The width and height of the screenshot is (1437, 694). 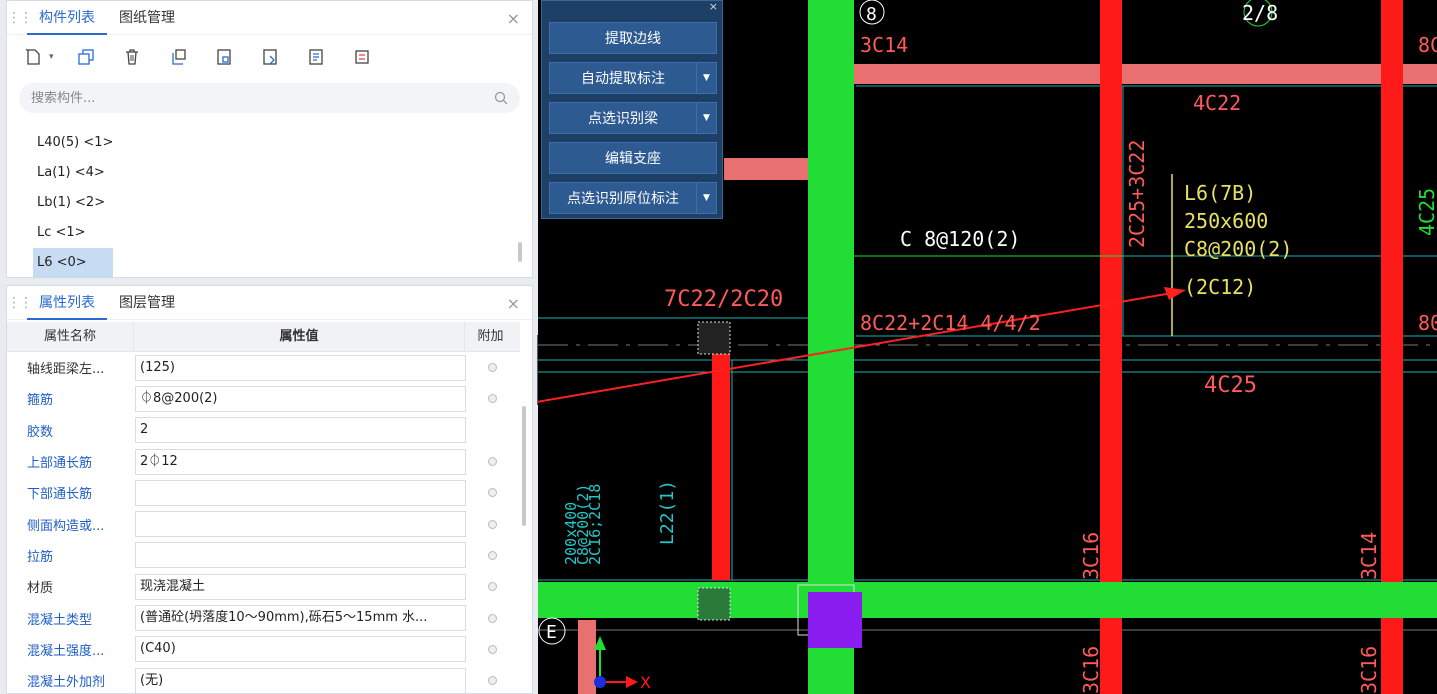 What do you see at coordinates (501, 98) in the screenshot?
I see `search-icon` at bounding box center [501, 98].